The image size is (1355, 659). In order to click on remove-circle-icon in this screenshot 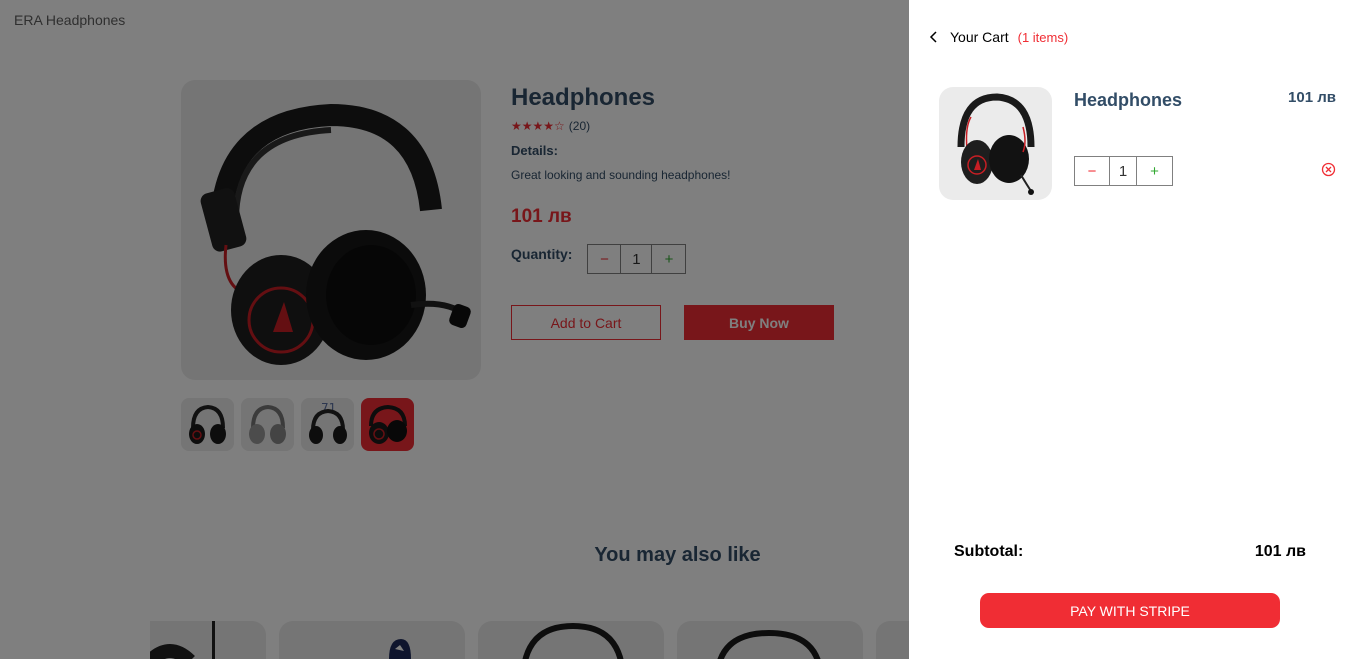, I will do `click(1328, 169)`.